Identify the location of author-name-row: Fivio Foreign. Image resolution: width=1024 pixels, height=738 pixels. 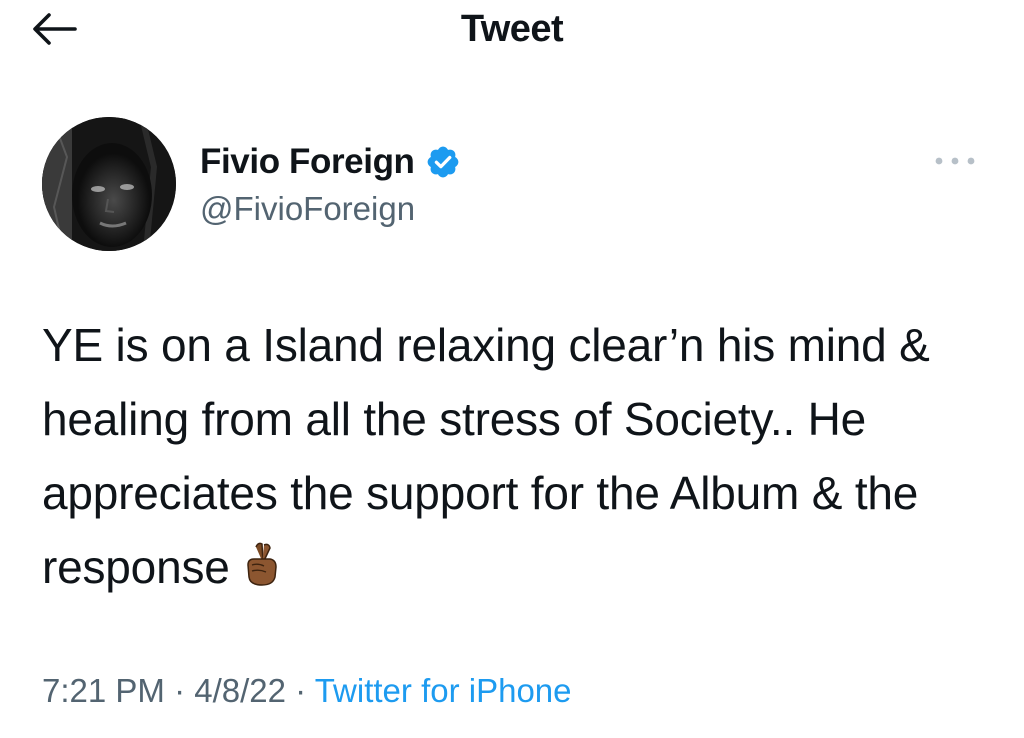
(330, 162).